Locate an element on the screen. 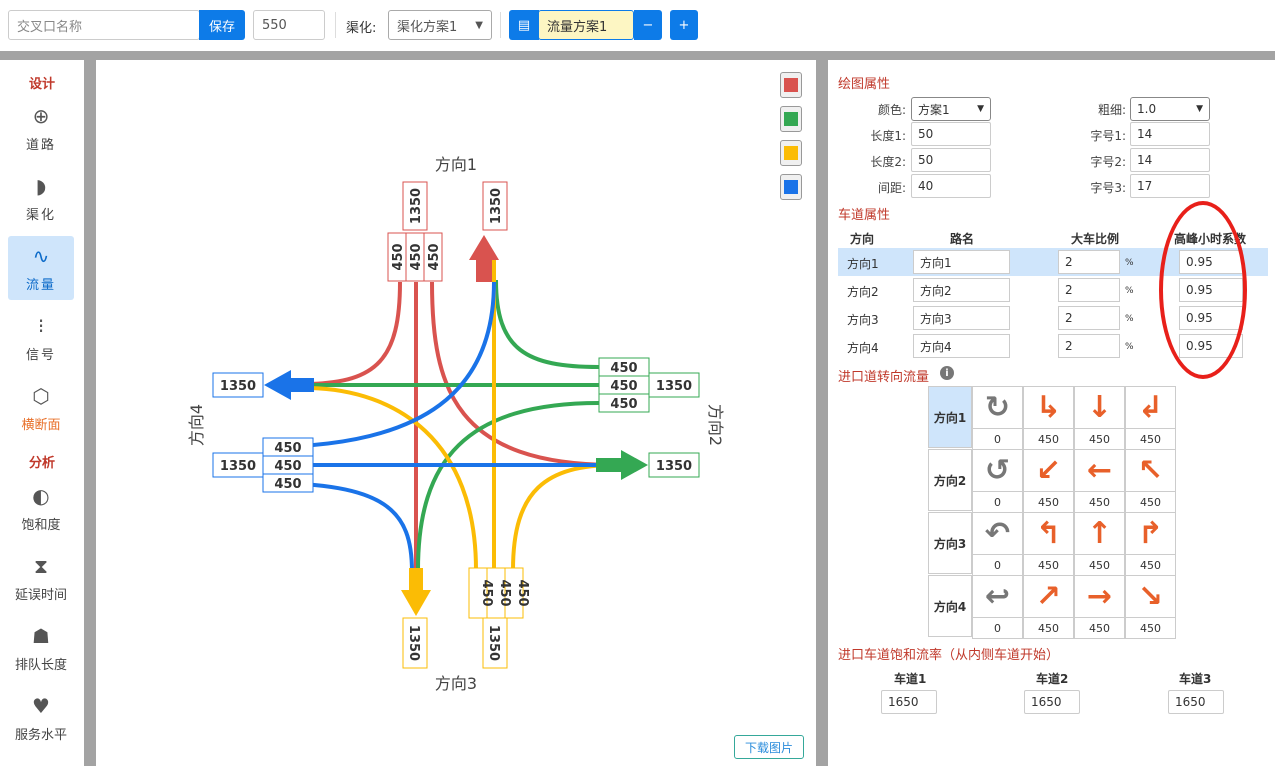 Image resolution: width=1275 pixels, height=770 pixels. width-select: 1.0 ▼ is located at coordinates (1170, 109).